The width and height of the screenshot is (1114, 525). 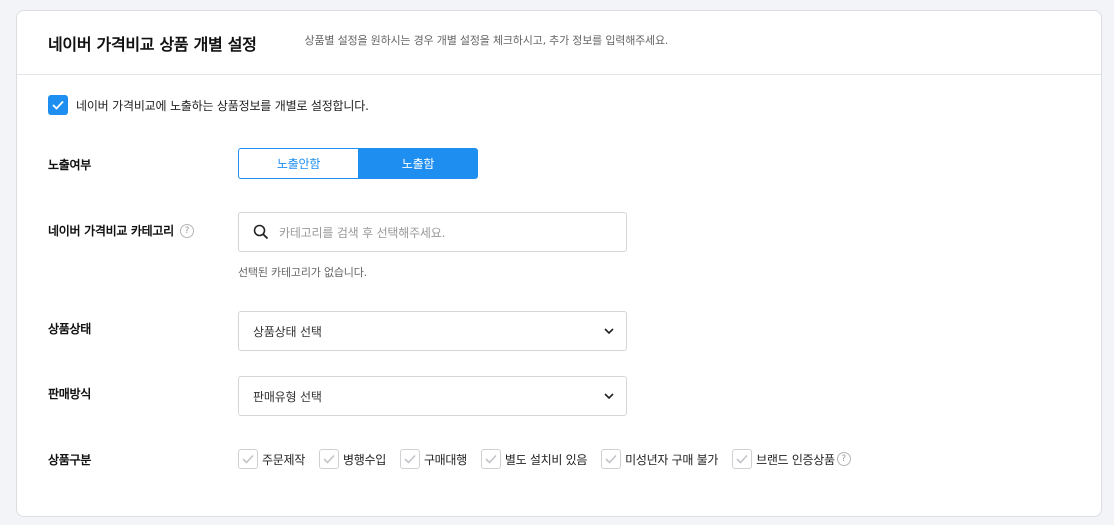 What do you see at coordinates (261, 232) in the screenshot?
I see `search-icon` at bounding box center [261, 232].